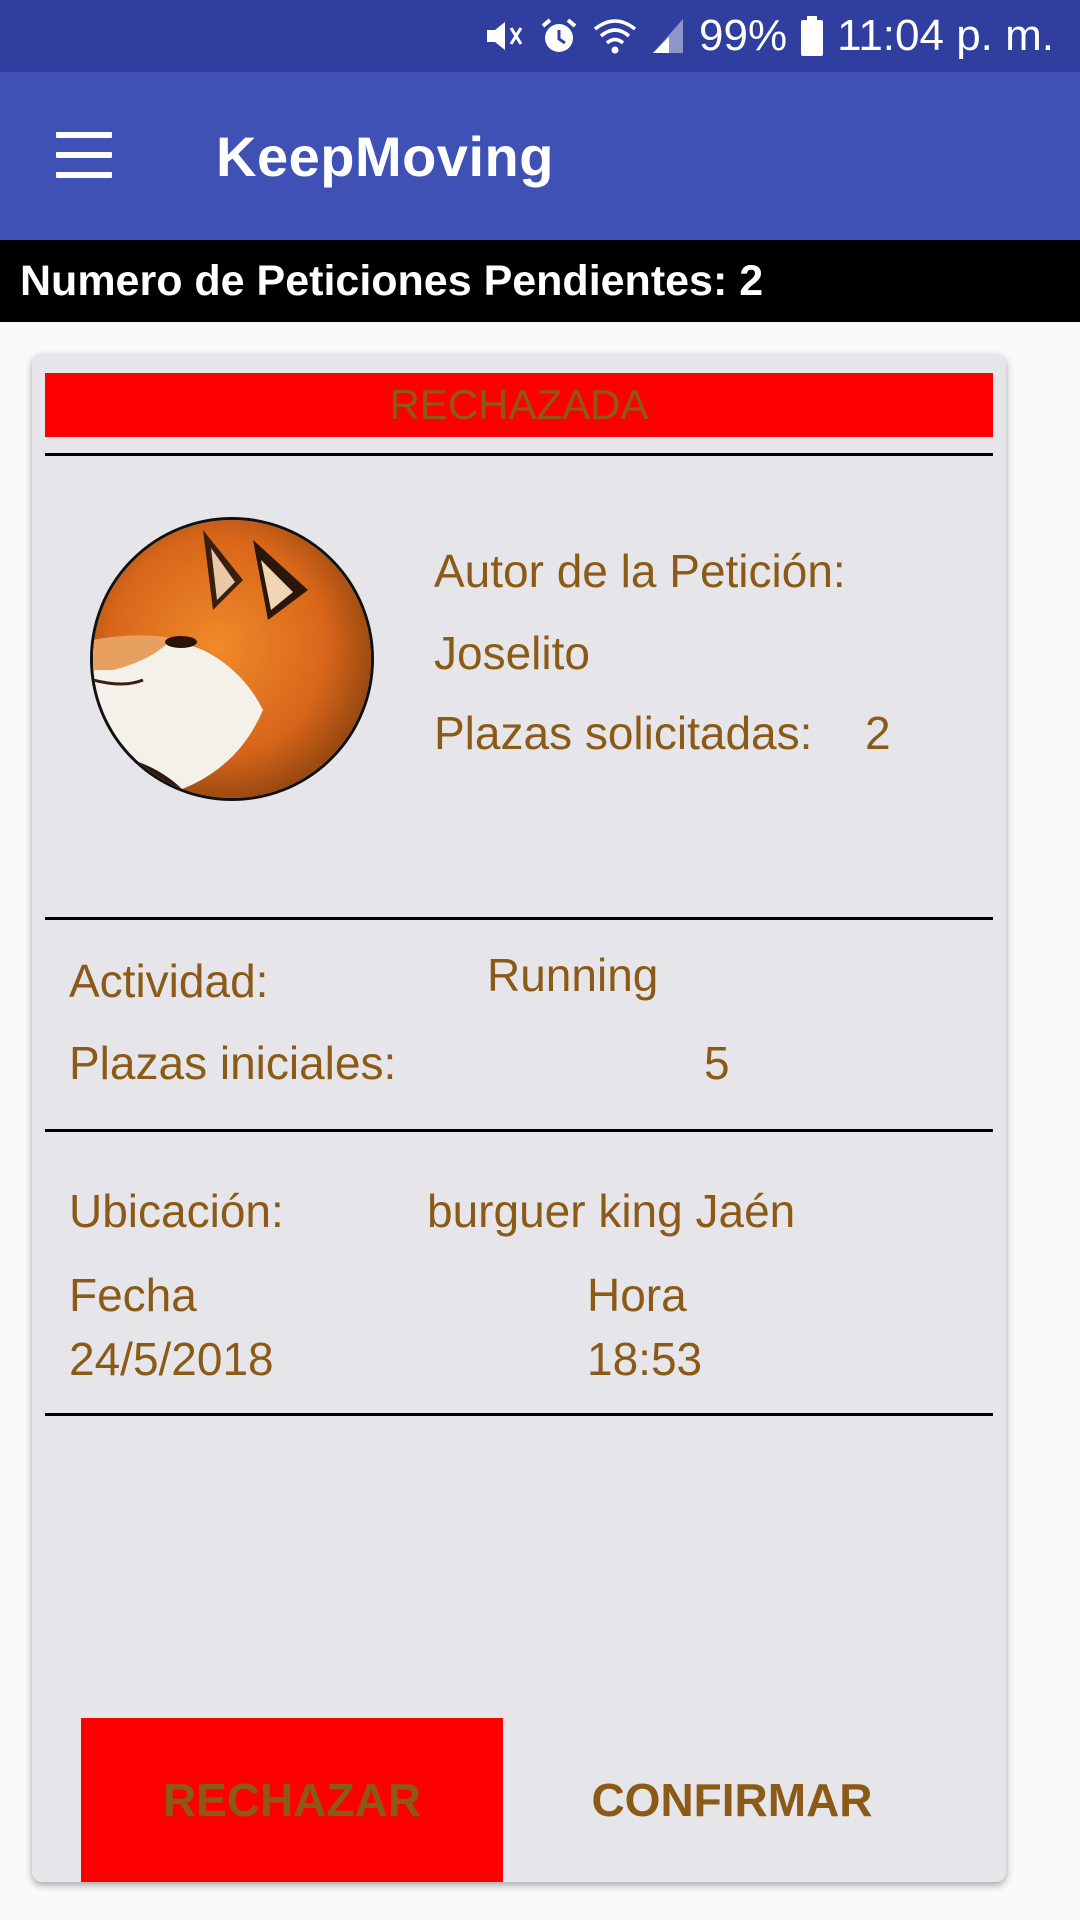 This screenshot has width=1080, height=1920. What do you see at coordinates (392, 280) in the screenshot?
I see `pending-requests-text: Numero de Peticiones Pendientes: 2` at bounding box center [392, 280].